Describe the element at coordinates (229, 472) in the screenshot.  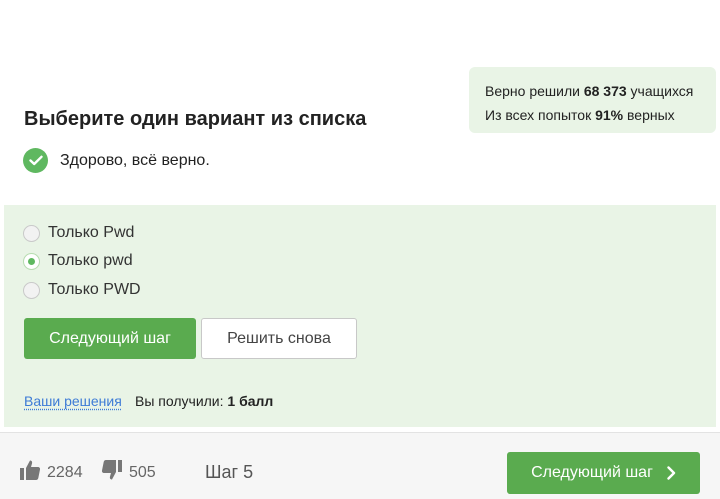
I see `step-indicator: Шаг 5` at that location.